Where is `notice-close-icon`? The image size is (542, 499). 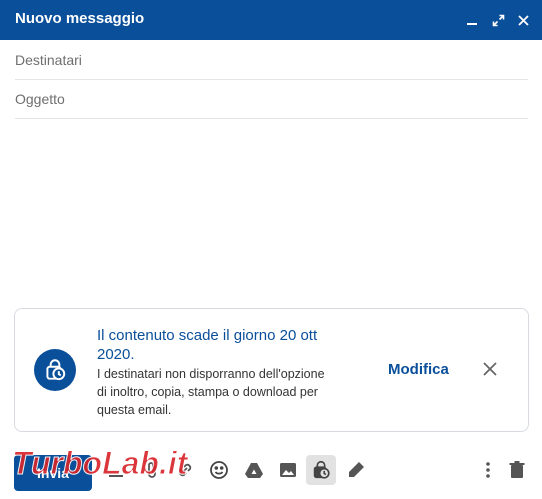 notice-close-icon is located at coordinates (490, 369).